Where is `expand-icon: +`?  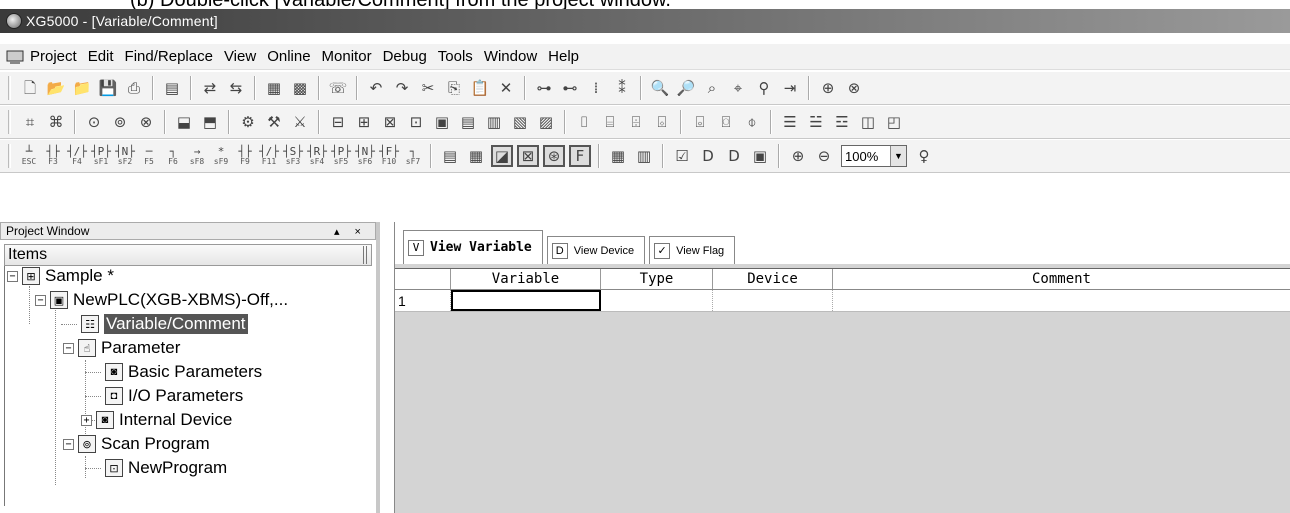
expand-icon: + is located at coordinates (86, 420).